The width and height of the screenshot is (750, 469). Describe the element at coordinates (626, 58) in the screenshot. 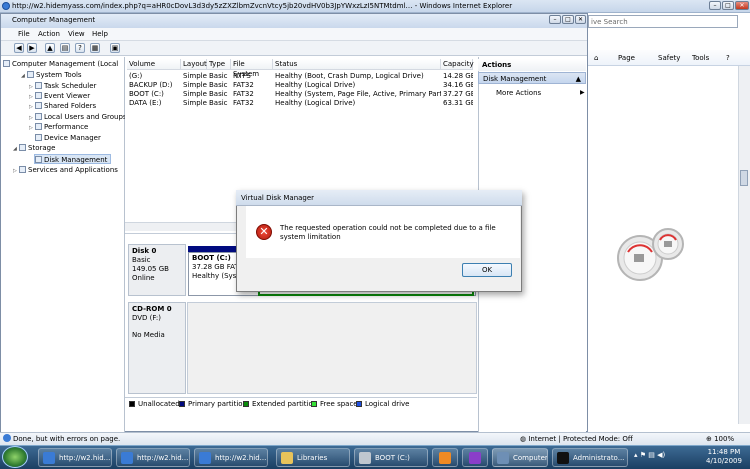

I see `page-menu: Page` at that location.